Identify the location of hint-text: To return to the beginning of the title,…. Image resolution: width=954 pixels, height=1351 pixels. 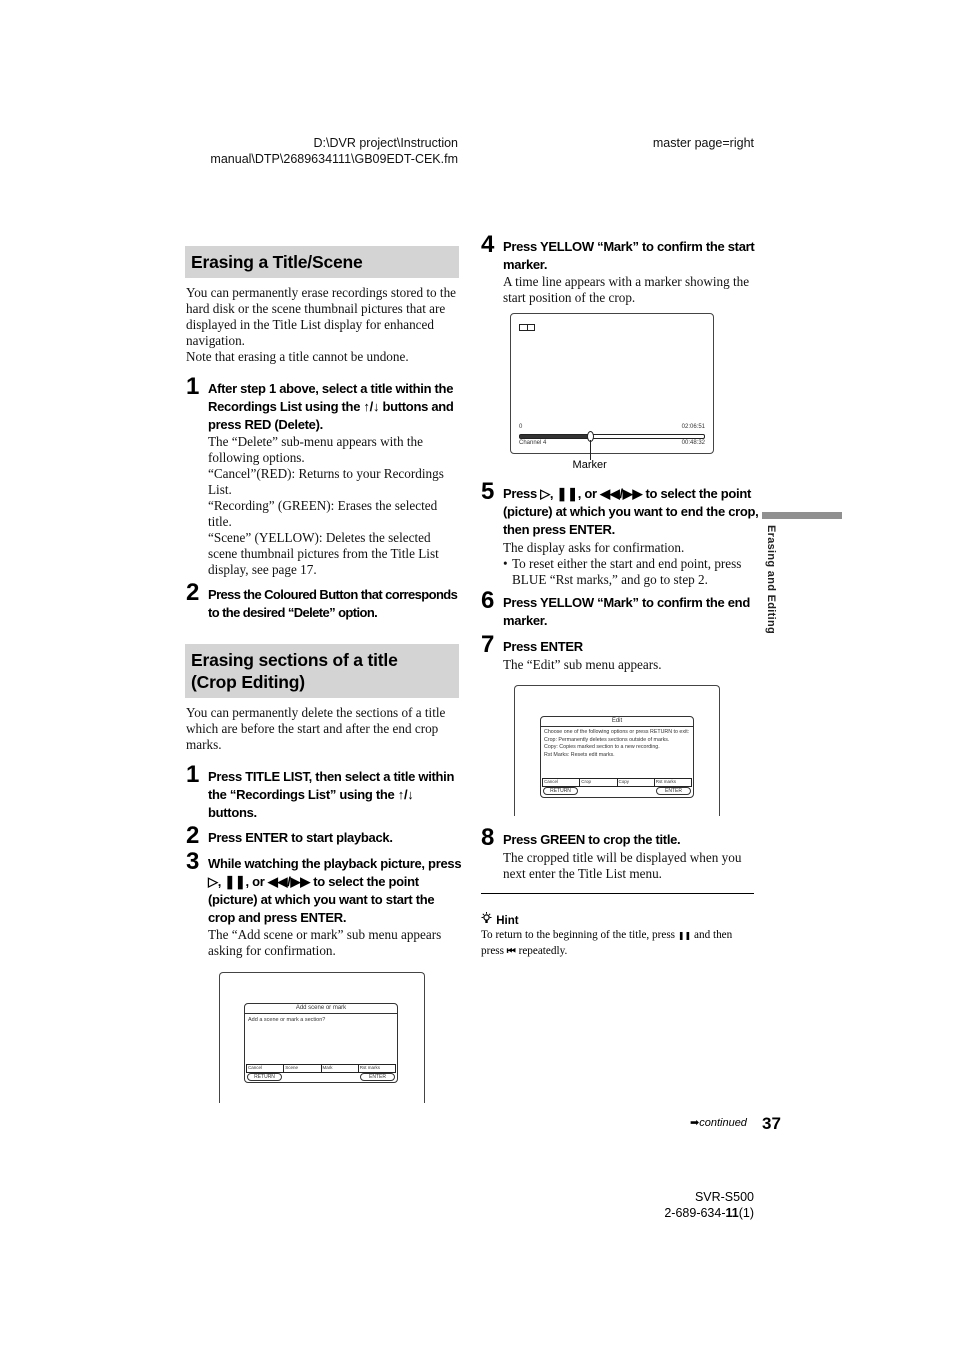
(618, 943).